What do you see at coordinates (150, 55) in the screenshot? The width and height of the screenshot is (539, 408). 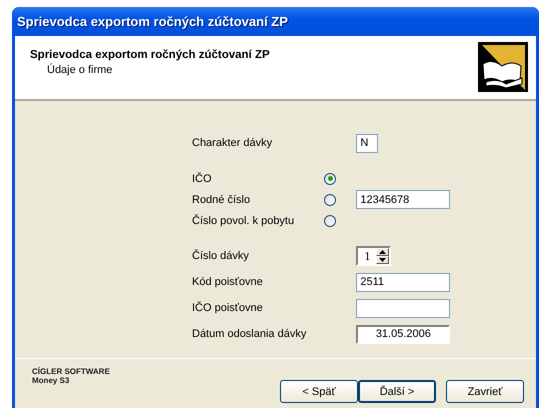 I see `wizard-title: Sprievodca exportom ročných zúčtovaní ZP` at bounding box center [150, 55].